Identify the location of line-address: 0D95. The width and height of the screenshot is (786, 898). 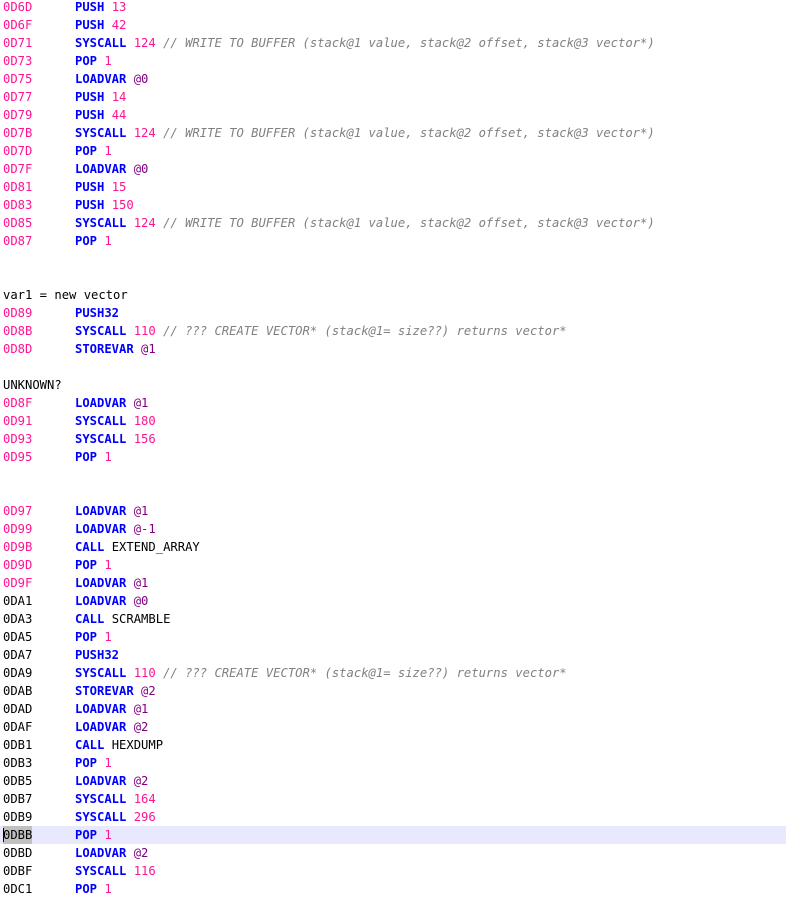
(18, 457).